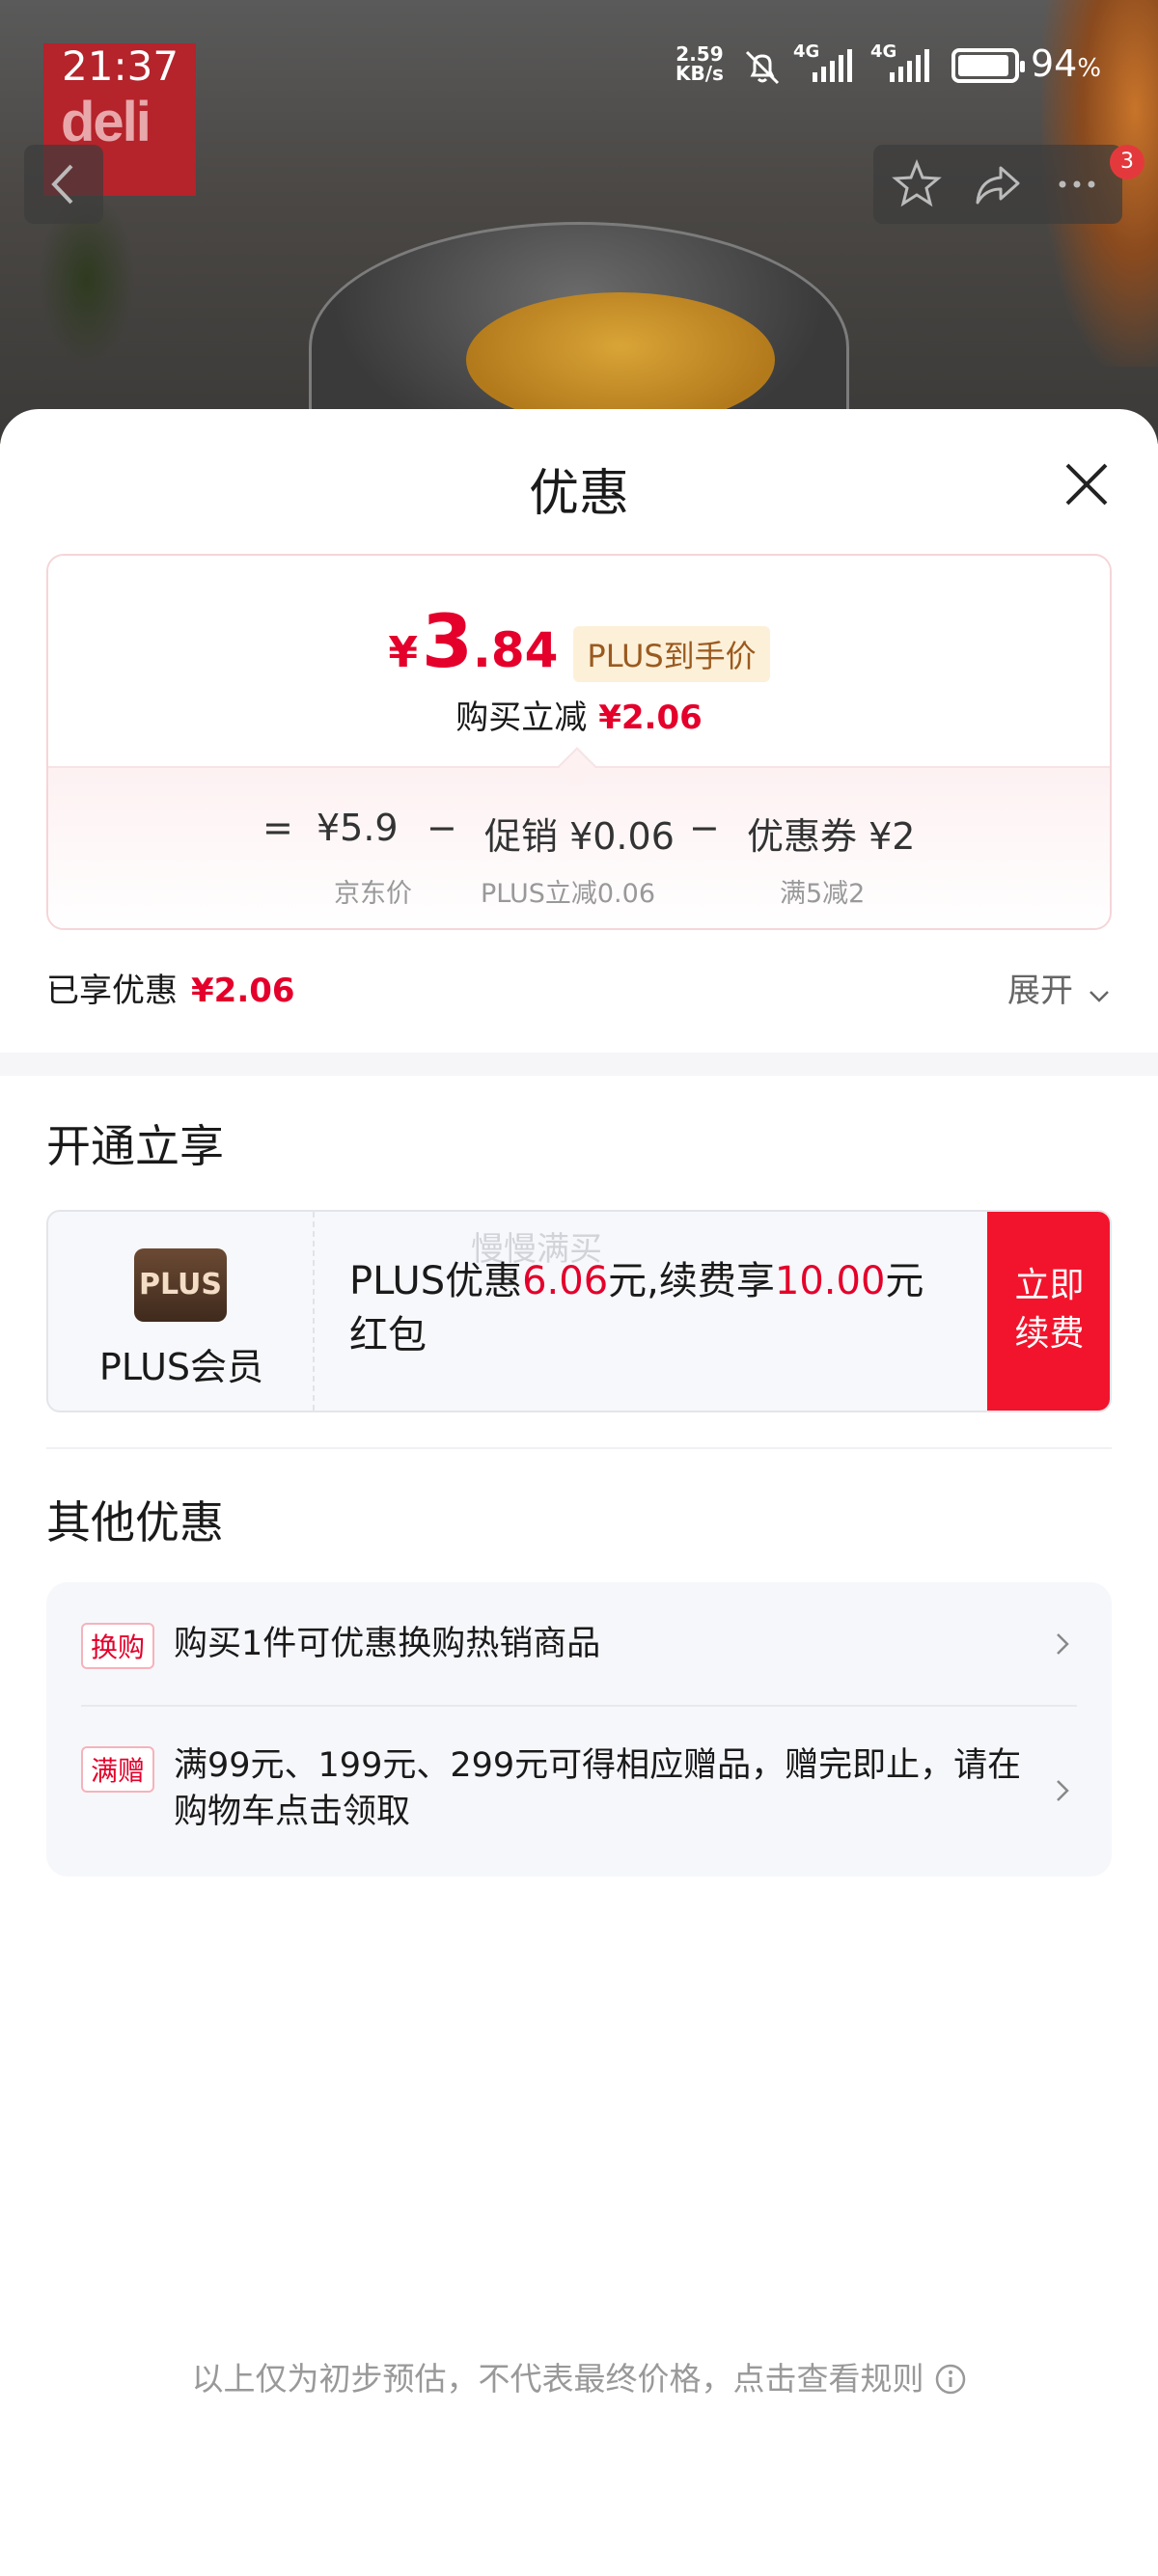  Describe the element at coordinates (277, 828) in the screenshot. I see `equals-sign: =` at that location.